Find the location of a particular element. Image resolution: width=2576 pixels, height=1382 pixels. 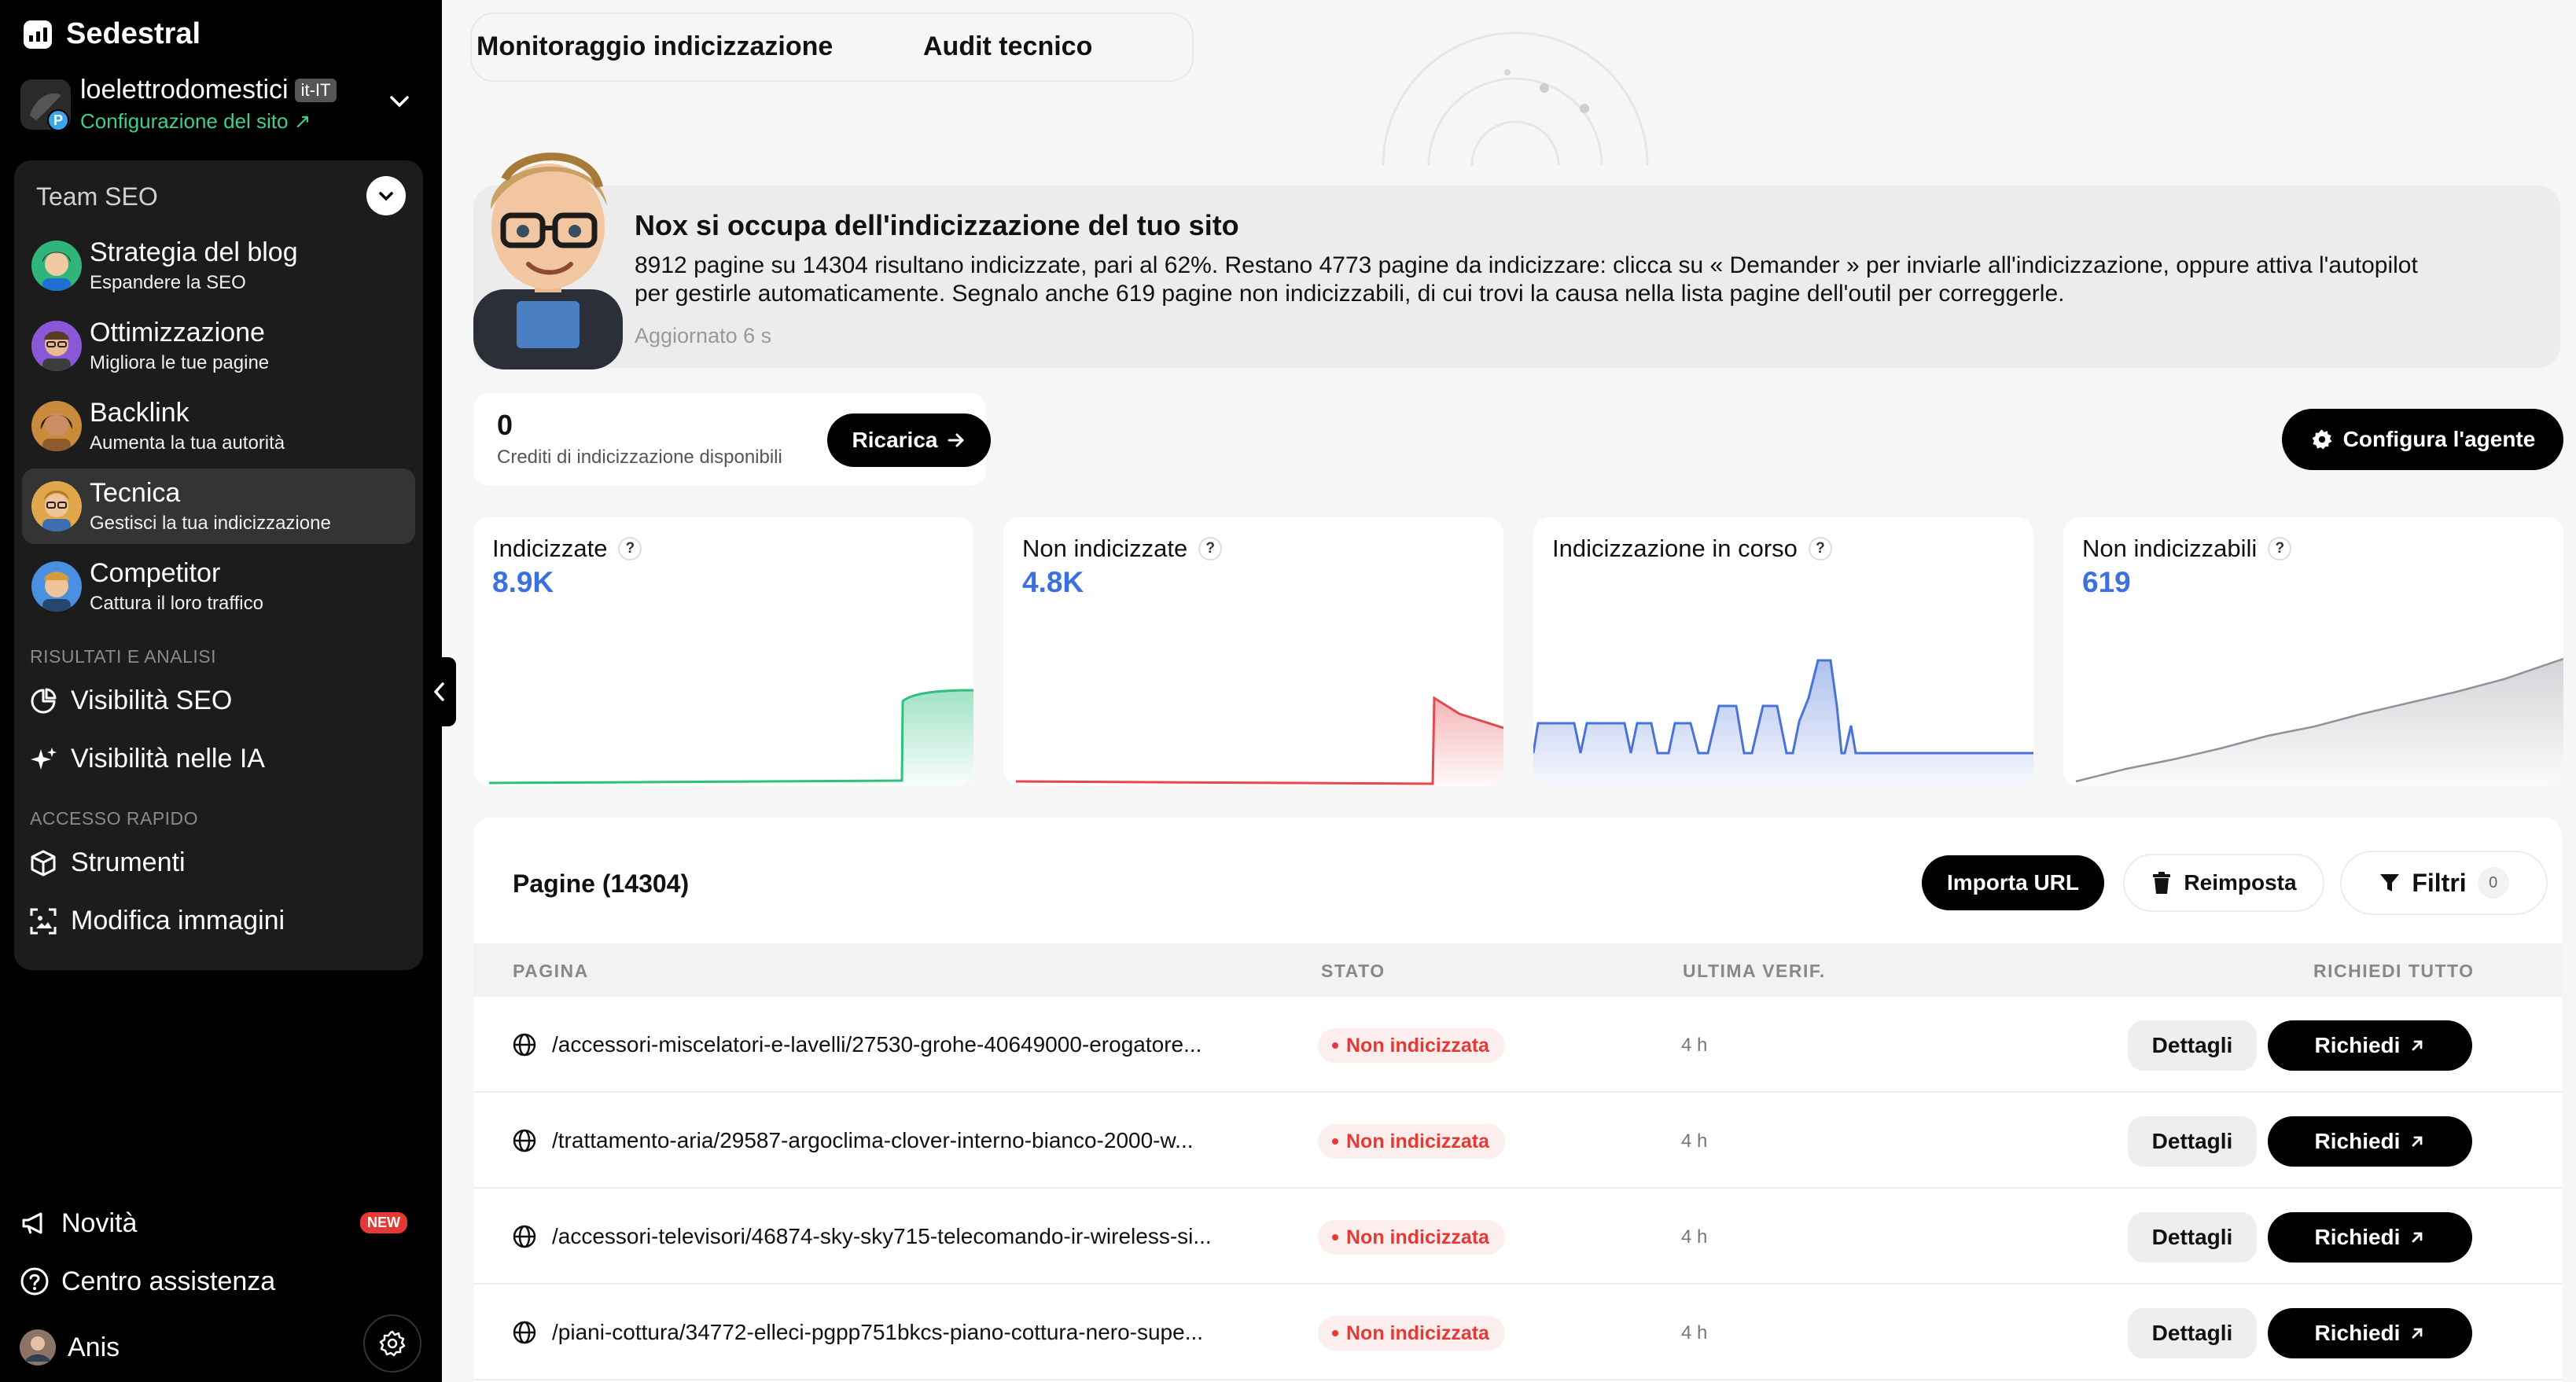

site-avatar: P is located at coordinates (46, 104).